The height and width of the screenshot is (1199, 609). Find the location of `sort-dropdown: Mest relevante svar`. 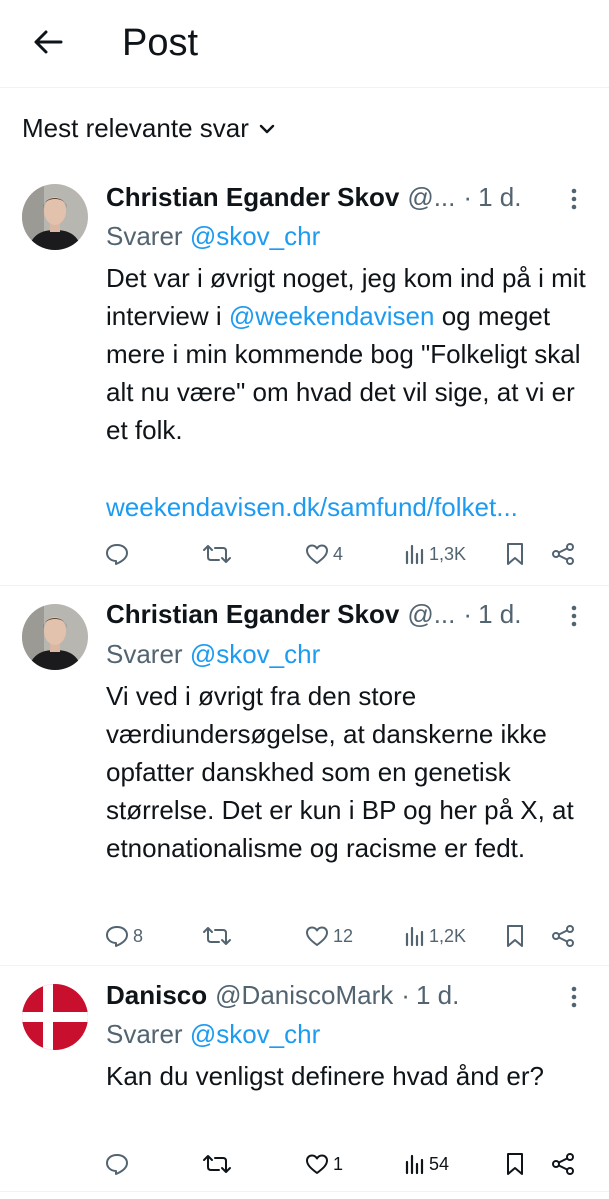

sort-dropdown: Mest relevante svar is located at coordinates (148, 128).